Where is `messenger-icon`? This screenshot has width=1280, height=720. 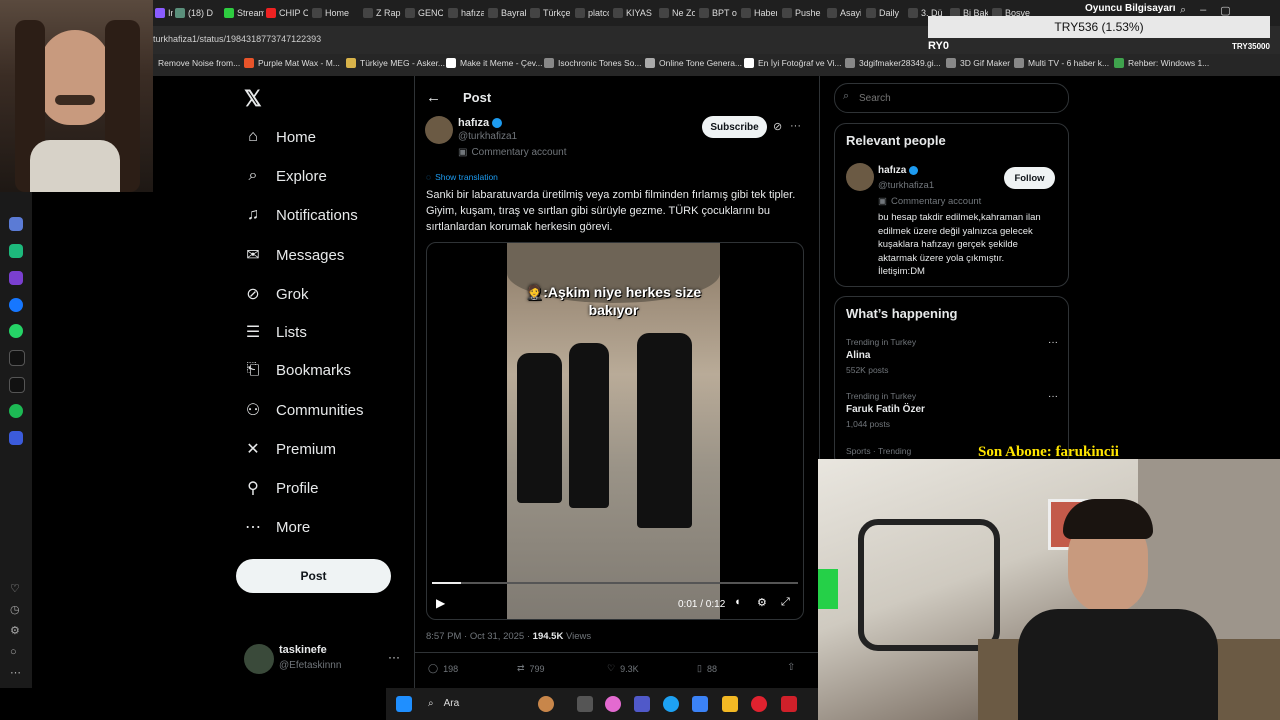 messenger-icon is located at coordinates (16, 305).